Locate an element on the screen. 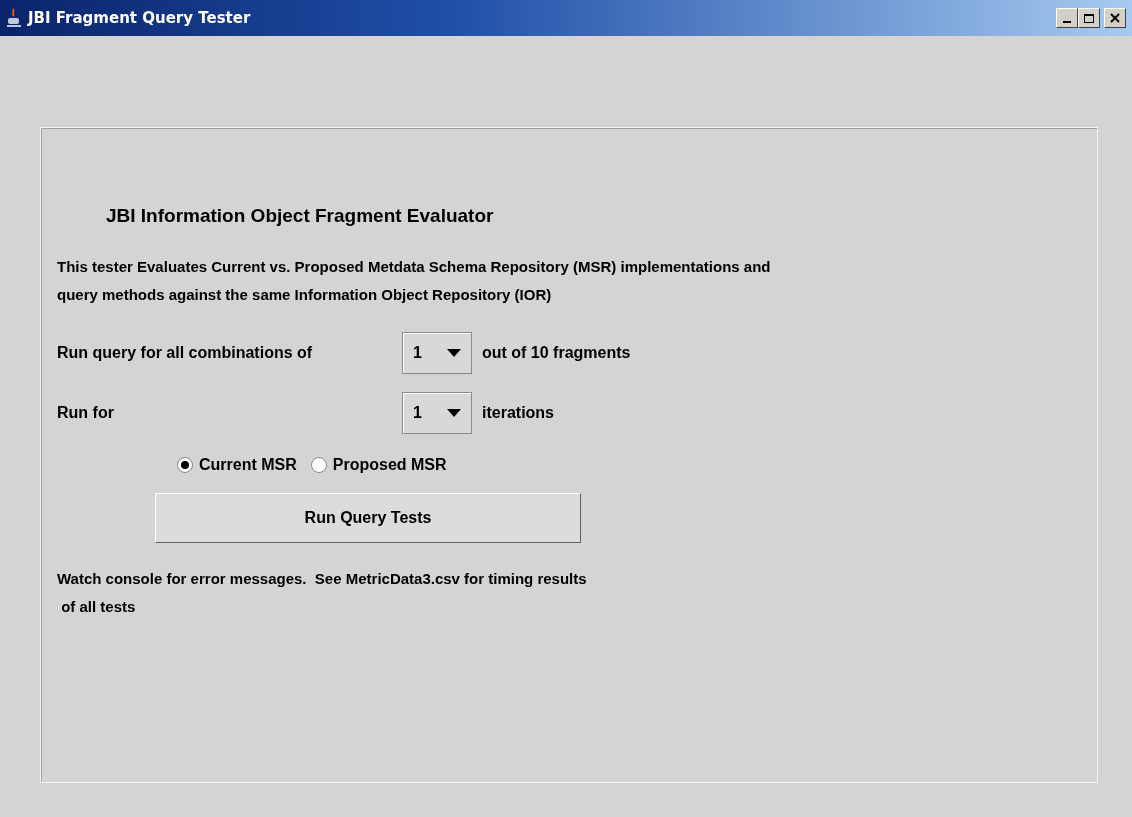  radio-option: Proposed MSR is located at coordinates (378, 464).